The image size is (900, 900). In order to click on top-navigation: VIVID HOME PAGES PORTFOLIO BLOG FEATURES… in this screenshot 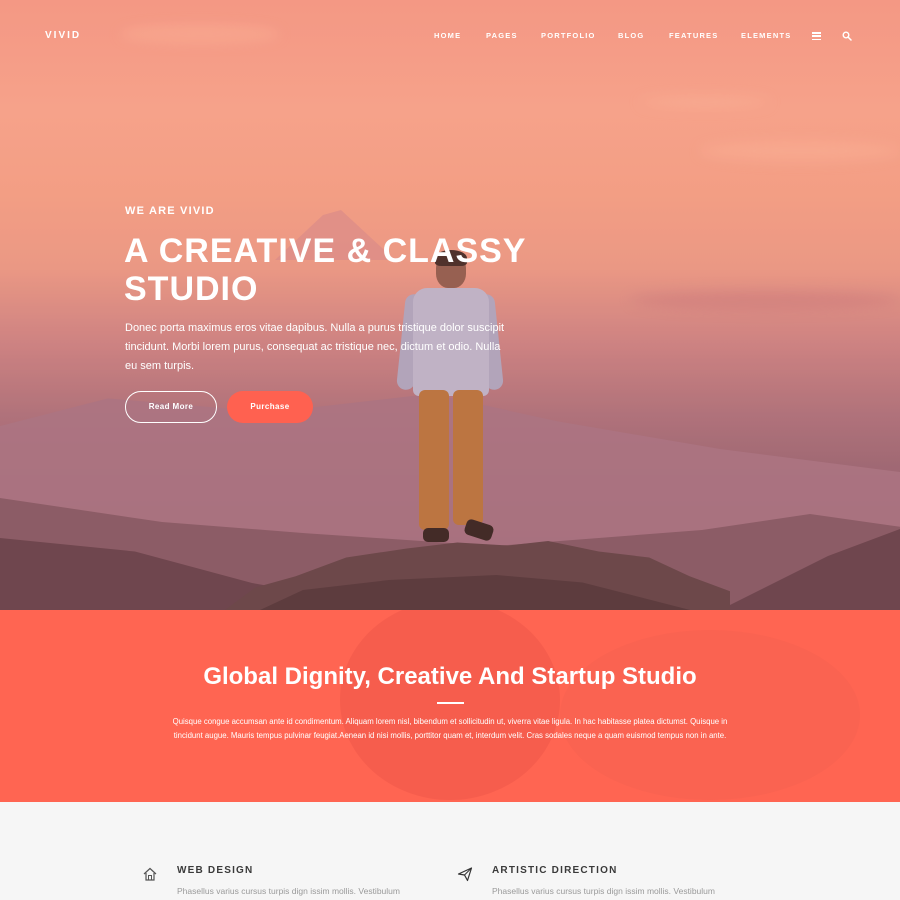, I will do `click(450, 35)`.